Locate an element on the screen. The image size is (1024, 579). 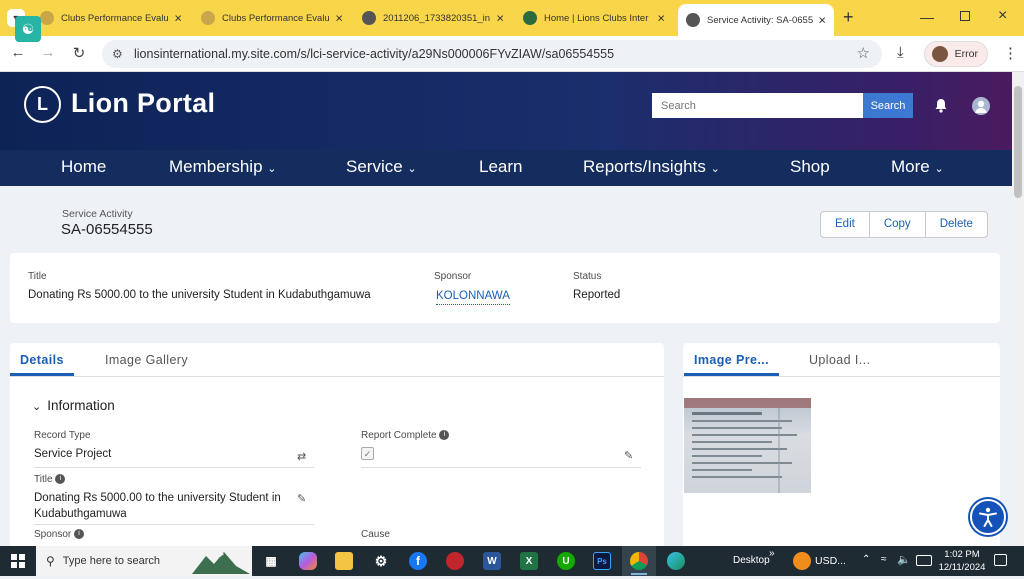
notification-bell-icon is located at coordinates (941, 105).